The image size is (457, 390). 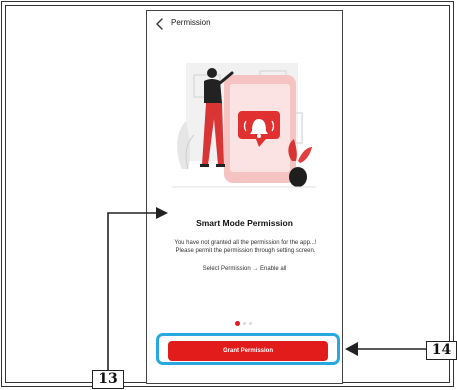 What do you see at coordinates (108, 379) in the screenshot?
I see `callout-label-13: 13` at bounding box center [108, 379].